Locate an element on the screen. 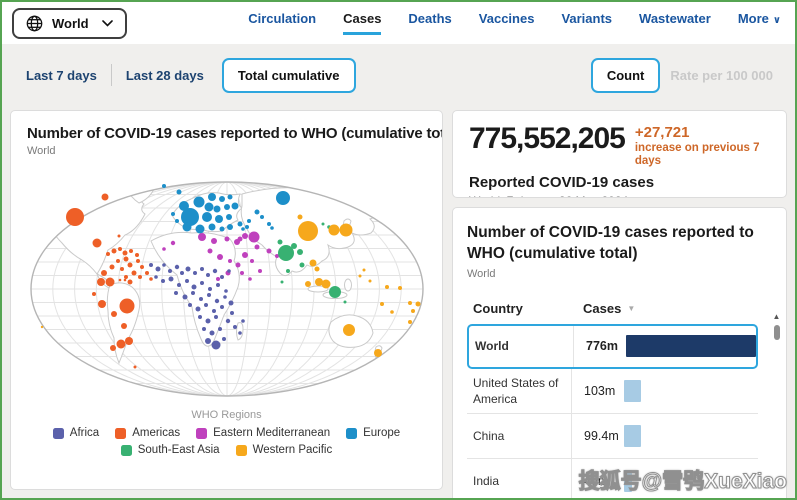 This screenshot has width=797, height=500. scrollbar-thumb is located at coordinates (776, 332).